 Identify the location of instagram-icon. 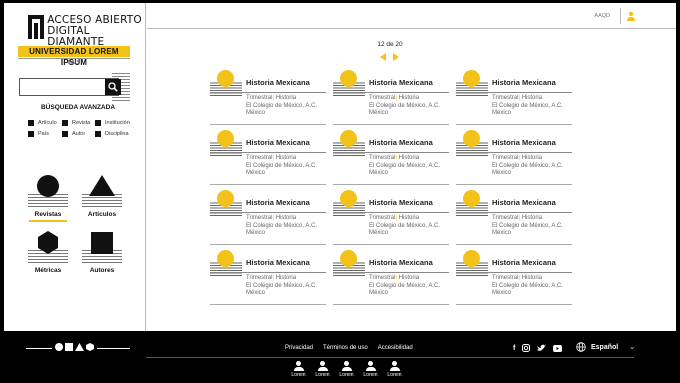
(526, 348).